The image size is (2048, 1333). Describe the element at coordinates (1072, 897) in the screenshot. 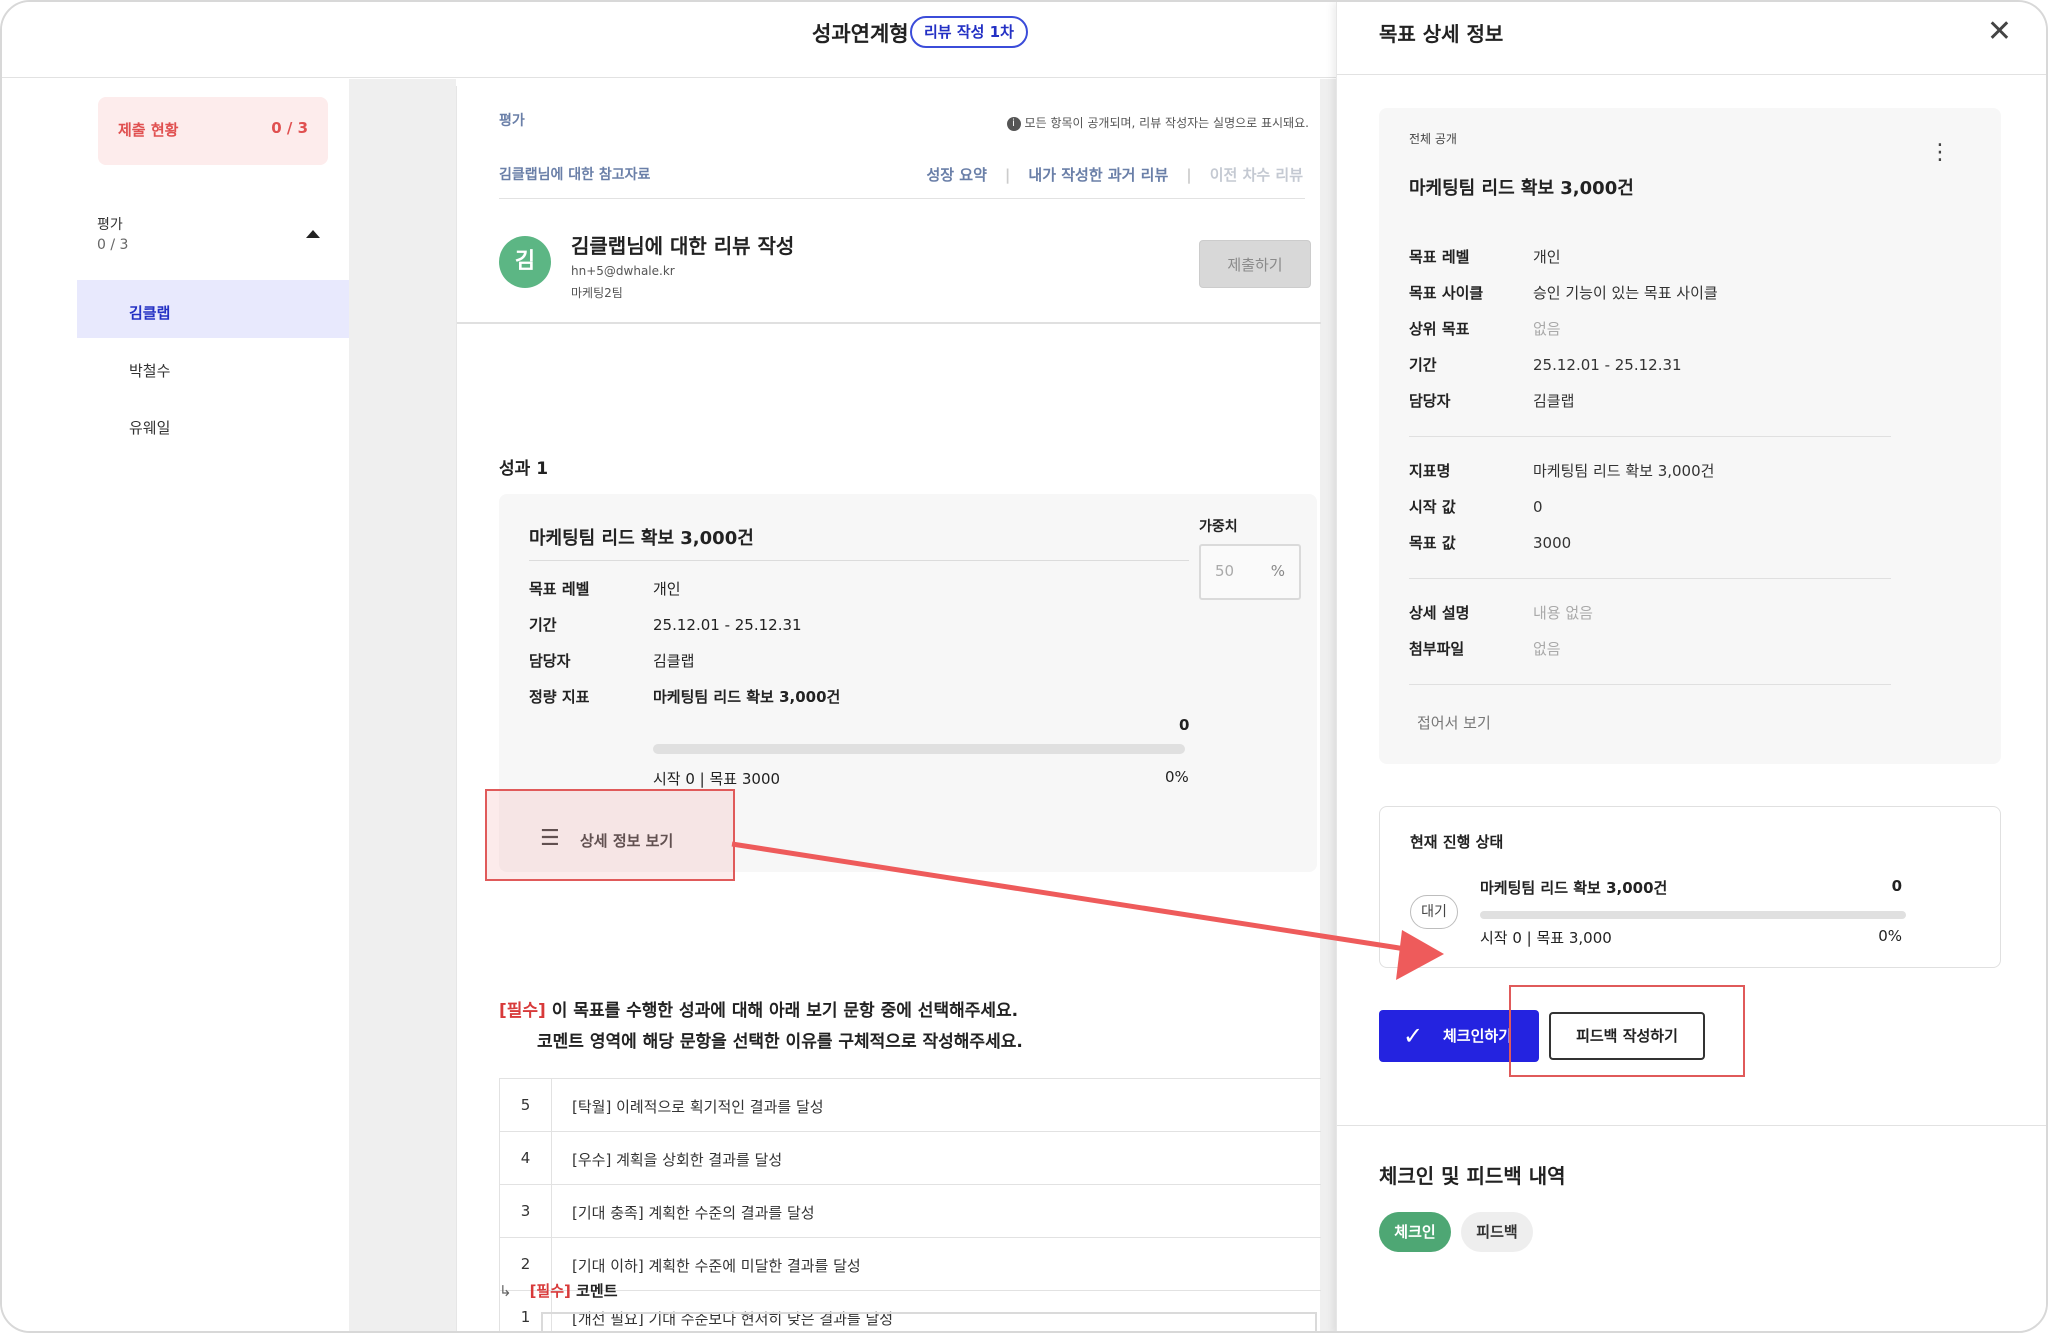

I see `arrow-line` at that location.